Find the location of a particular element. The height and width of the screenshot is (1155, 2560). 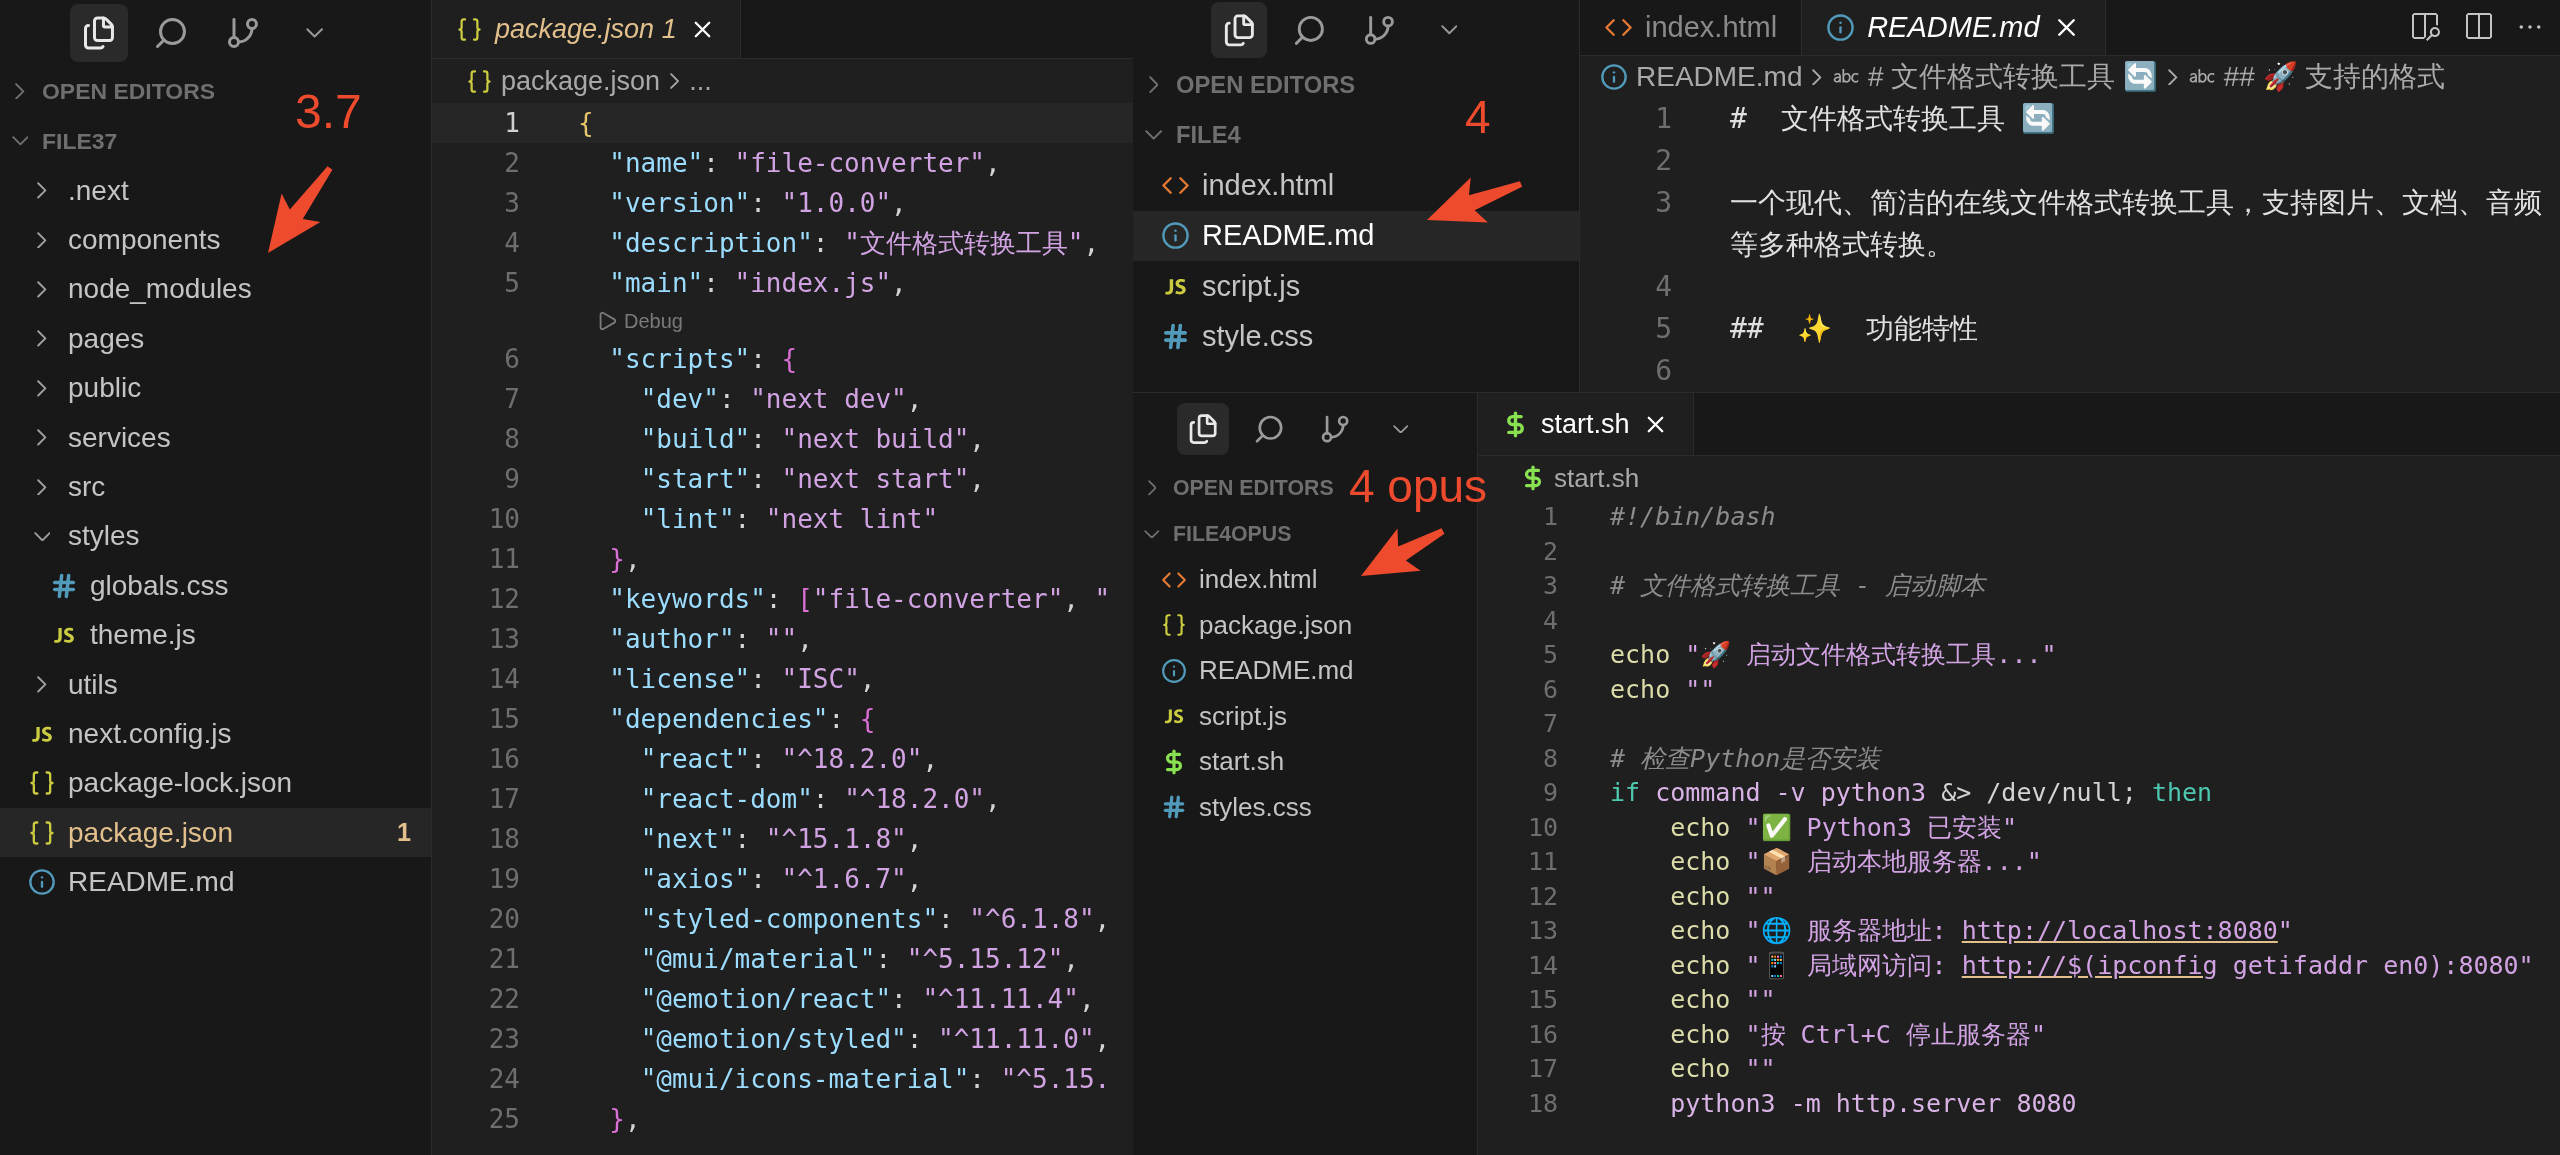

code-line: 一个现代、简洁的在线文件格式转换工具，支持图片、文档、音频等多种格式转换。 is located at coordinates (2136, 224).